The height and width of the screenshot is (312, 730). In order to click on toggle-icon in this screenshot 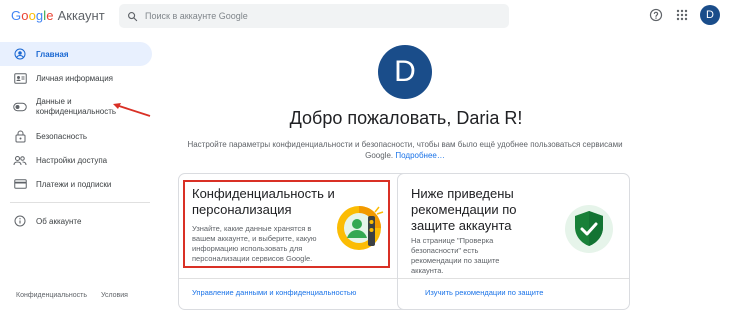, I will do `click(20, 107)`.